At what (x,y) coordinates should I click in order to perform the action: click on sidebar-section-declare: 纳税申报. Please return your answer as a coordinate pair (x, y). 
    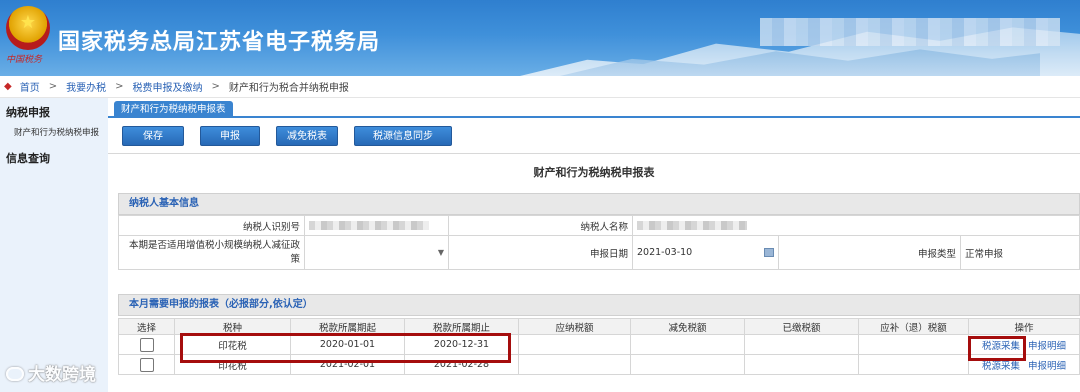
    Looking at the image, I should click on (54, 111).